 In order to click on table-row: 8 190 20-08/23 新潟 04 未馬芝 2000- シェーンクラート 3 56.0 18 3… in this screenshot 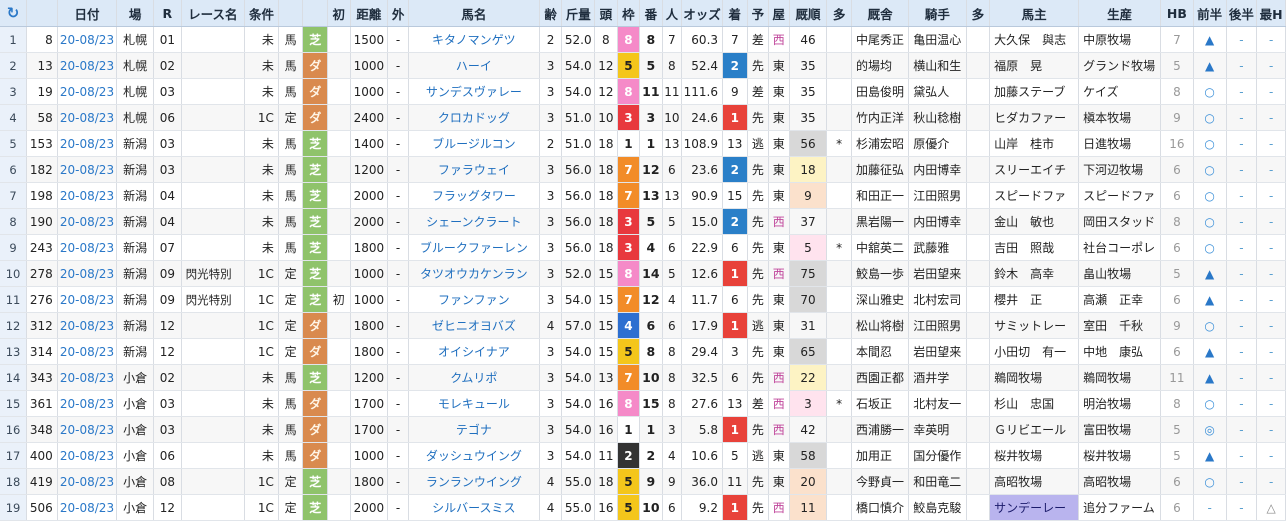, I will do `click(643, 221)`.